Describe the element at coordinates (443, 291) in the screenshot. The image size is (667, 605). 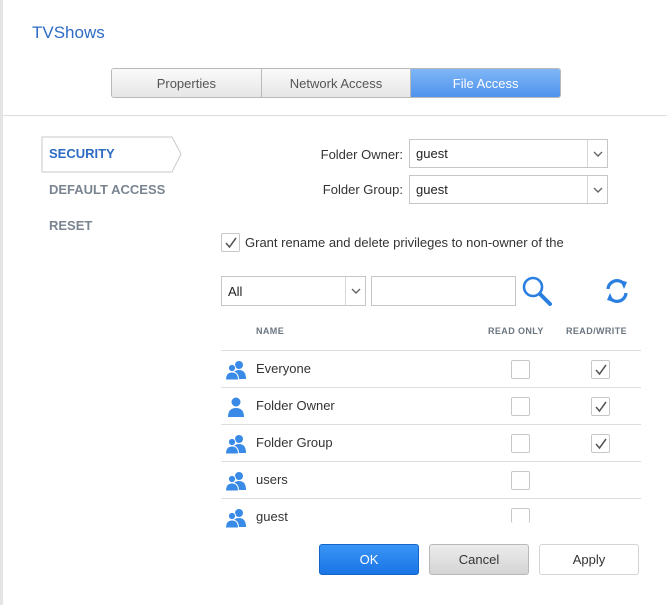
I see `search-input` at that location.